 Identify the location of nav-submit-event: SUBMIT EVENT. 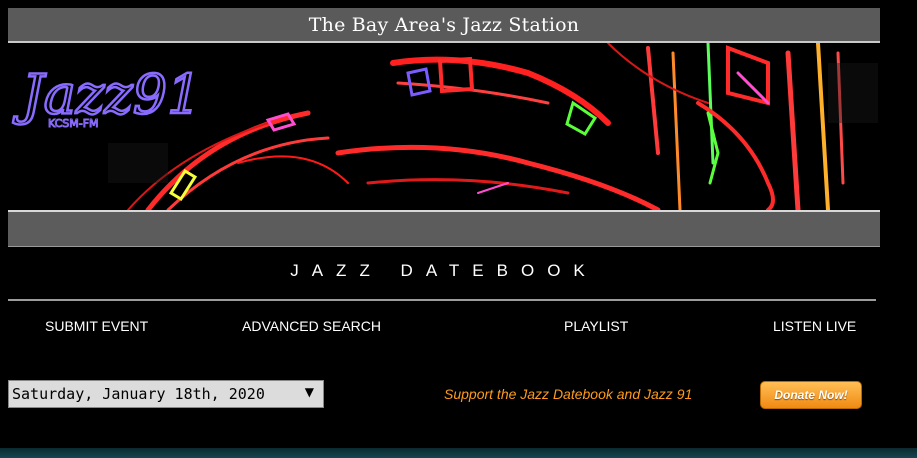
(96, 326).